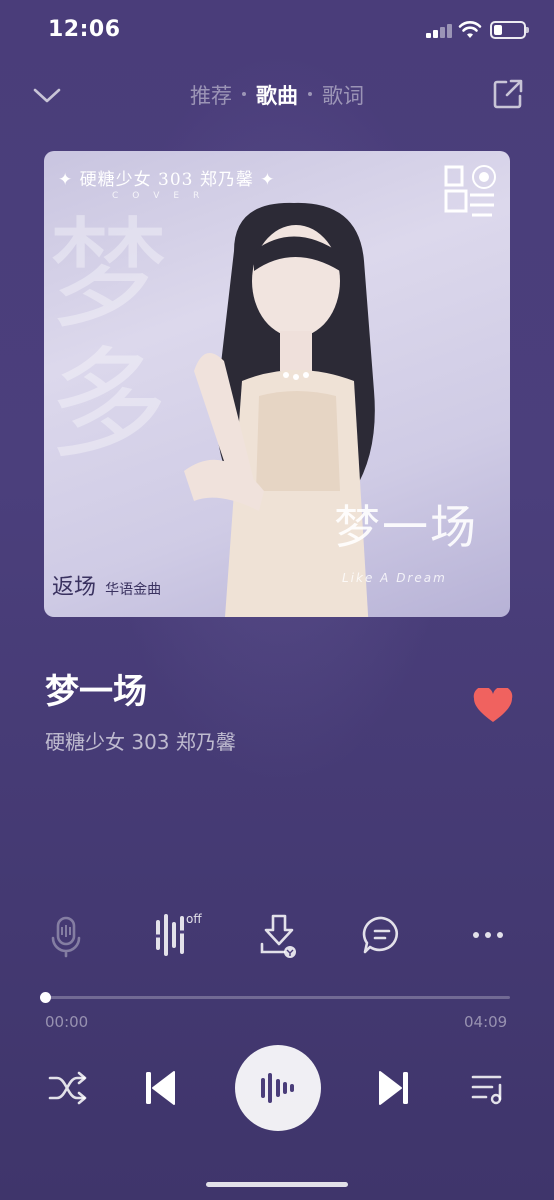 The width and height of the screenshot is (554, 1200). What do you see at coordinates (406, 527) in the screenshot?
I see `cover-song-text: 梦一场` at bounding box center [406, 527].